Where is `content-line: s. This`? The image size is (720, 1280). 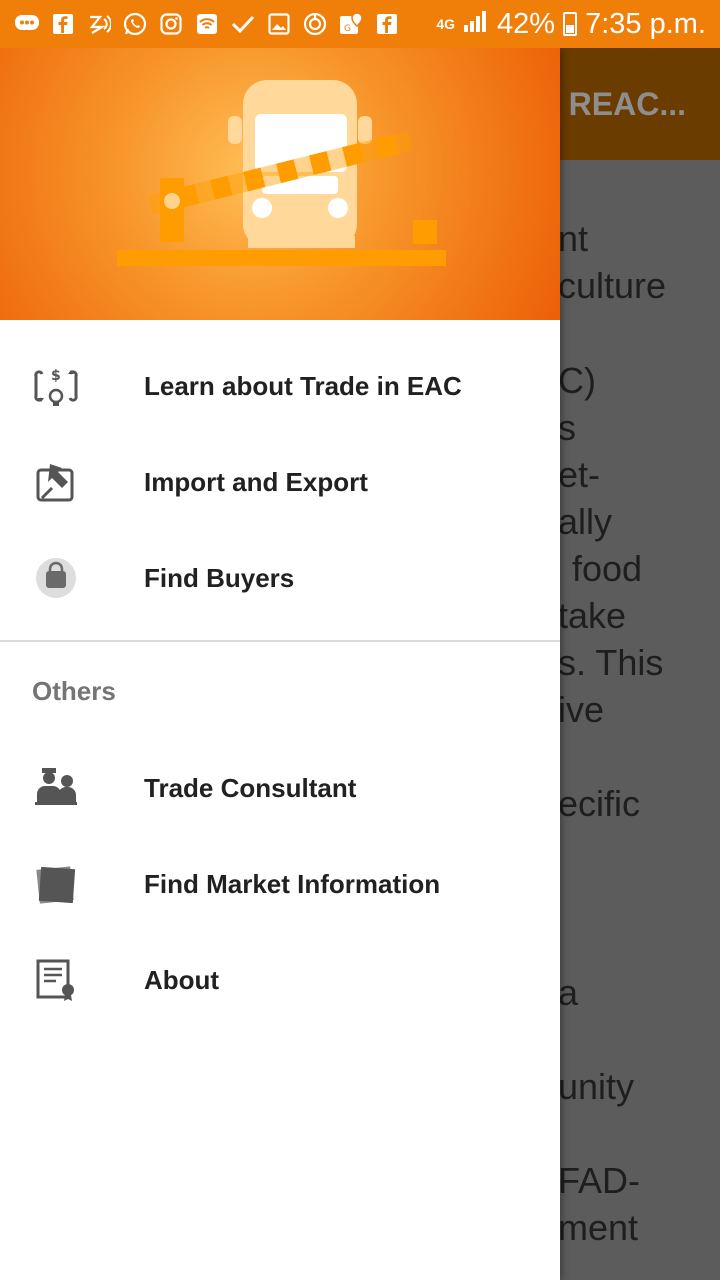
content-line: s. This is located at coordinates (611, 662).